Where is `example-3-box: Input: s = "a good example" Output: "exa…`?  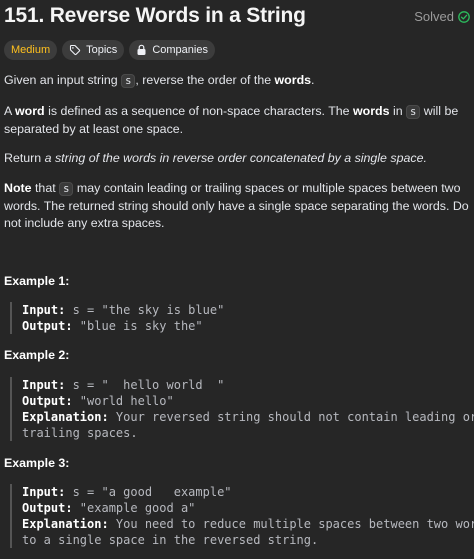
example-3-box: Input: s = "a good example" Output: "exa… is located at coordinates (242, 516).